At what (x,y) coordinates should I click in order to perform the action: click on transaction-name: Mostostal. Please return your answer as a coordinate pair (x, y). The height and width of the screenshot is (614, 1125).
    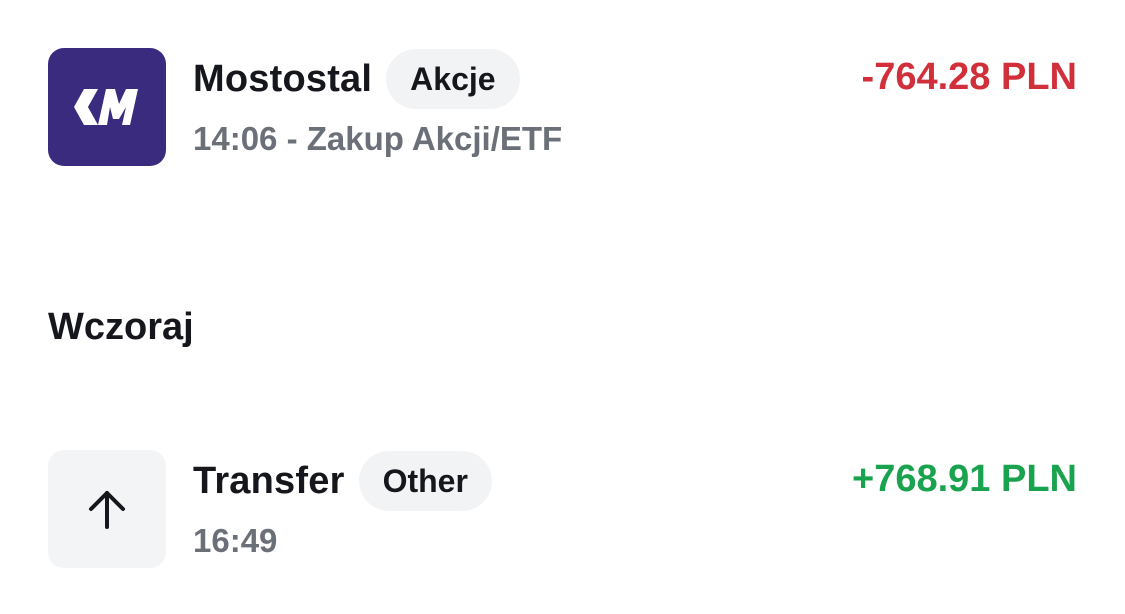
    Looking at the image, I should click on (283, 78).